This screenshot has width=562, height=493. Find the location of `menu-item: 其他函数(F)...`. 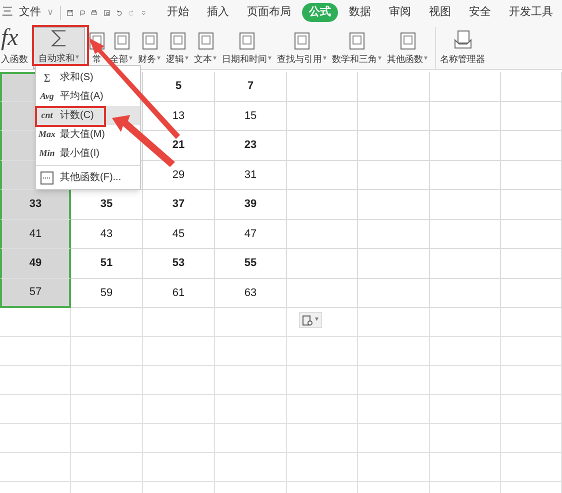

menu-item: 其他函数(F)... is located at coordinates (88, 177).